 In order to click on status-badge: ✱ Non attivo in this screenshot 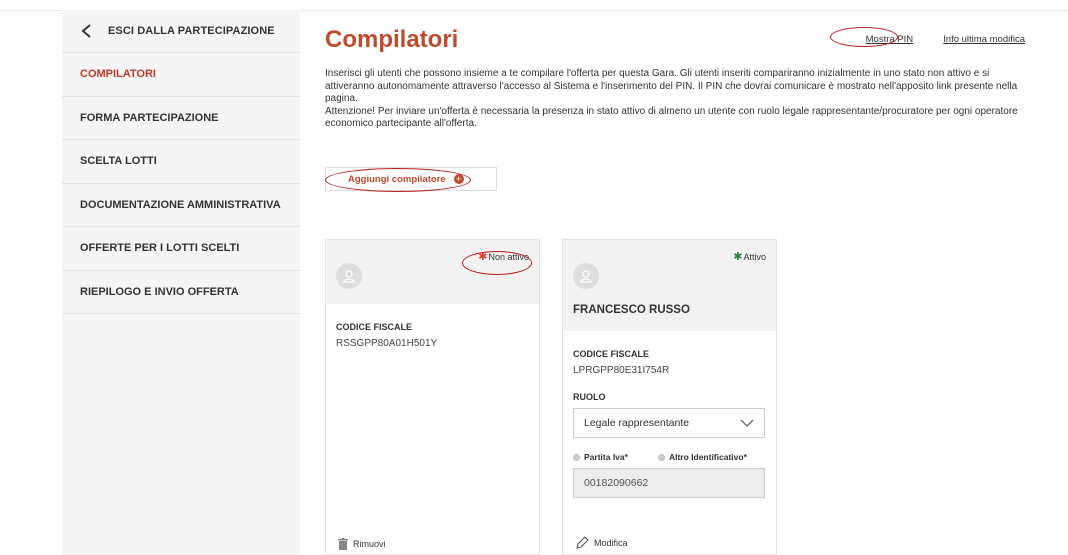, I will do `click(503, 256)`.